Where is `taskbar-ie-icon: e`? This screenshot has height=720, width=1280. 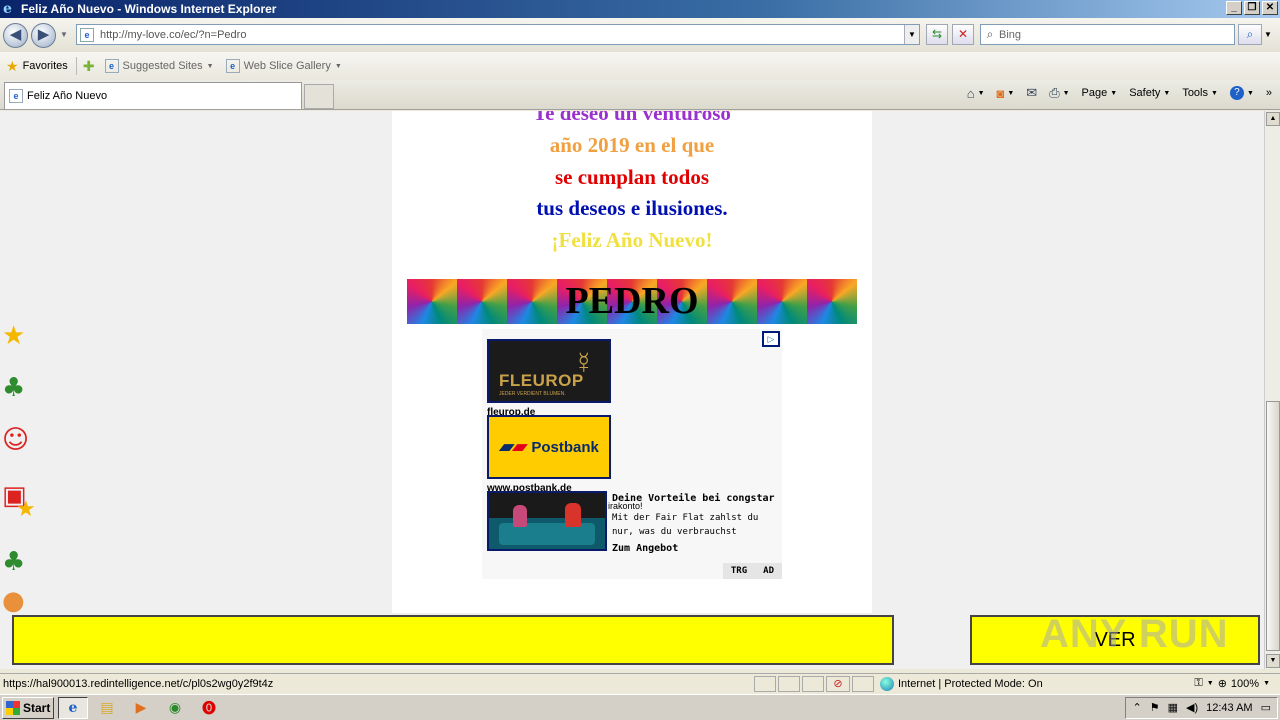 taskbar-ie-icon: e is located at coordinates (73, 707).